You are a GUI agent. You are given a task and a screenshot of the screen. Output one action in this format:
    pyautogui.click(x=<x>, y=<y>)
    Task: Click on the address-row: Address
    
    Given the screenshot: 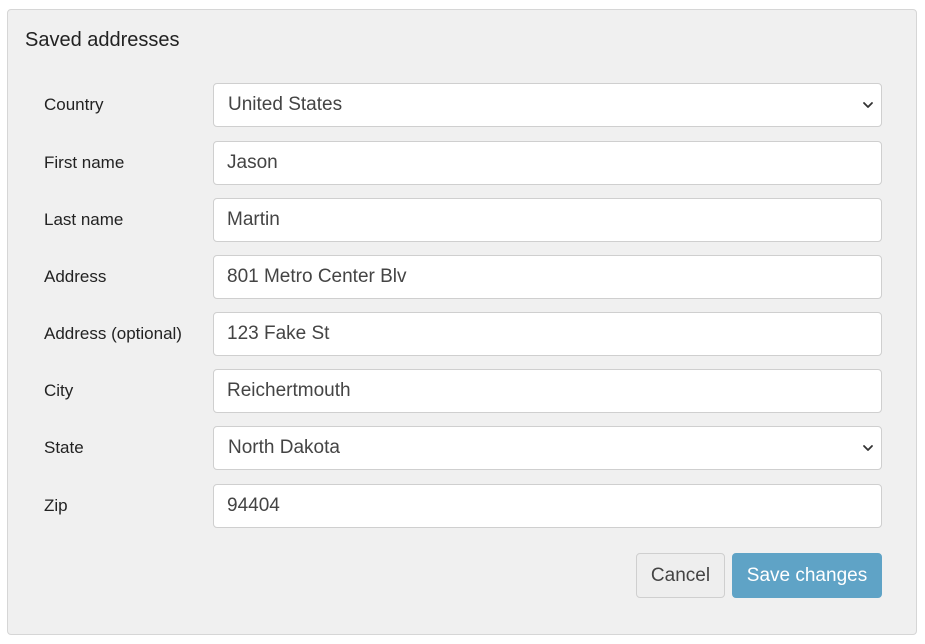 What is the action you would take?
    pyautogui.click(x=462, y=277)
    